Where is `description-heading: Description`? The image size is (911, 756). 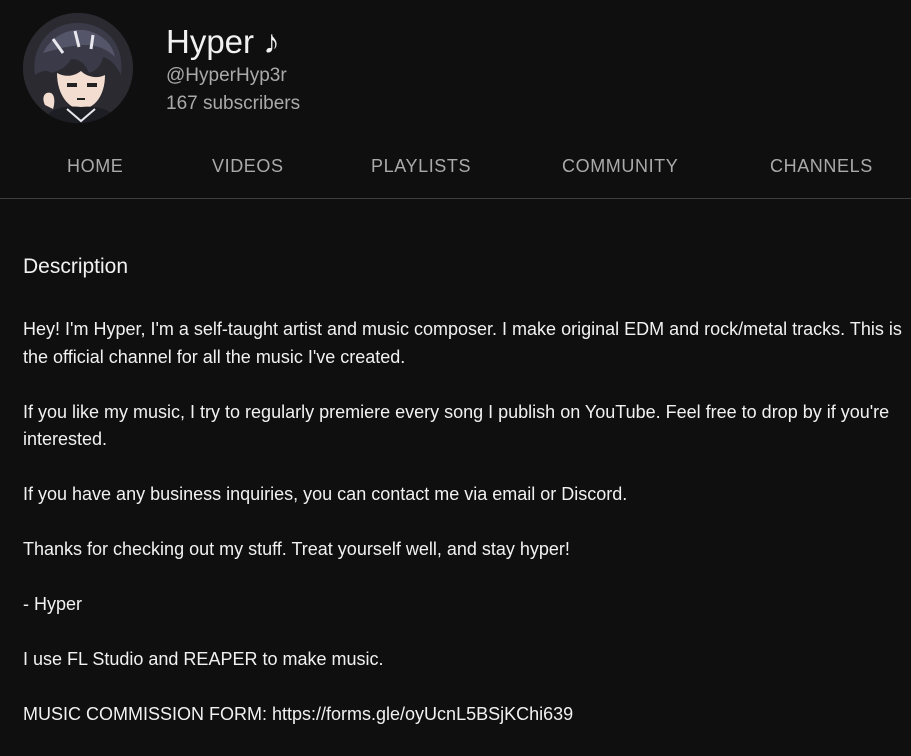
description-heading: Description is located at coordinates (76, 266).